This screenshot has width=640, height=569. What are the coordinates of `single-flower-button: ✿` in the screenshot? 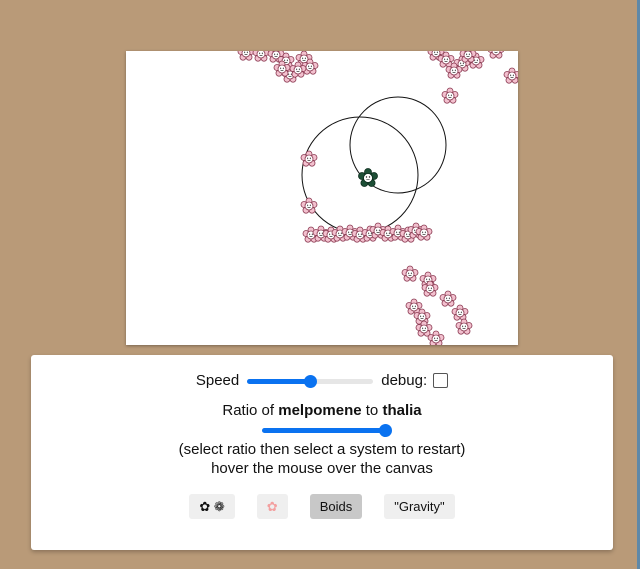 It's located at (272, 506).